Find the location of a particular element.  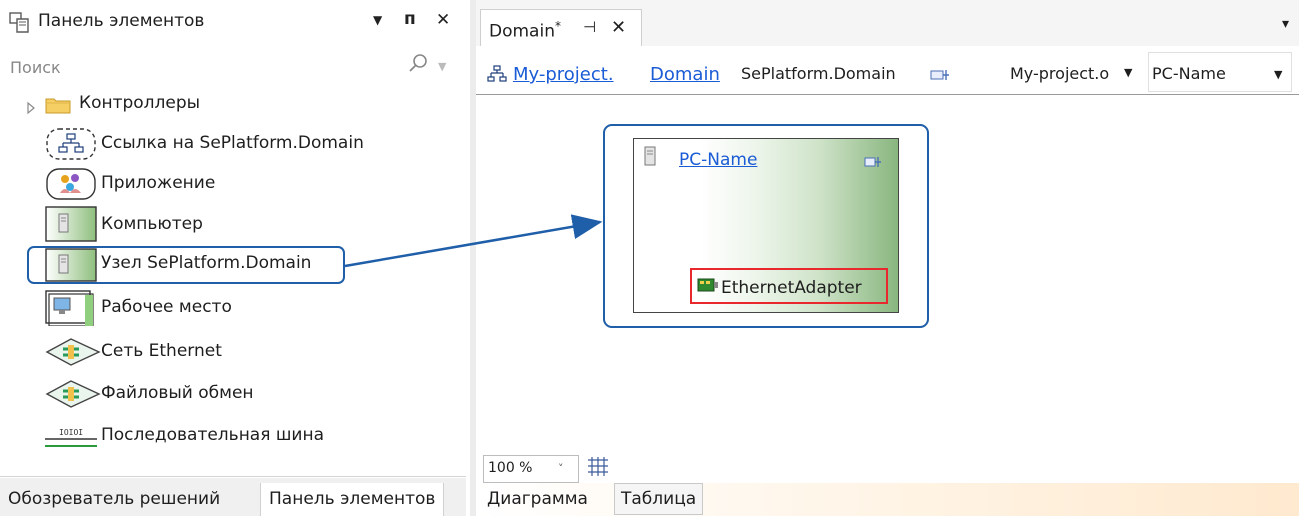

grid-toggle-icon is located at coordinates (598, 467).